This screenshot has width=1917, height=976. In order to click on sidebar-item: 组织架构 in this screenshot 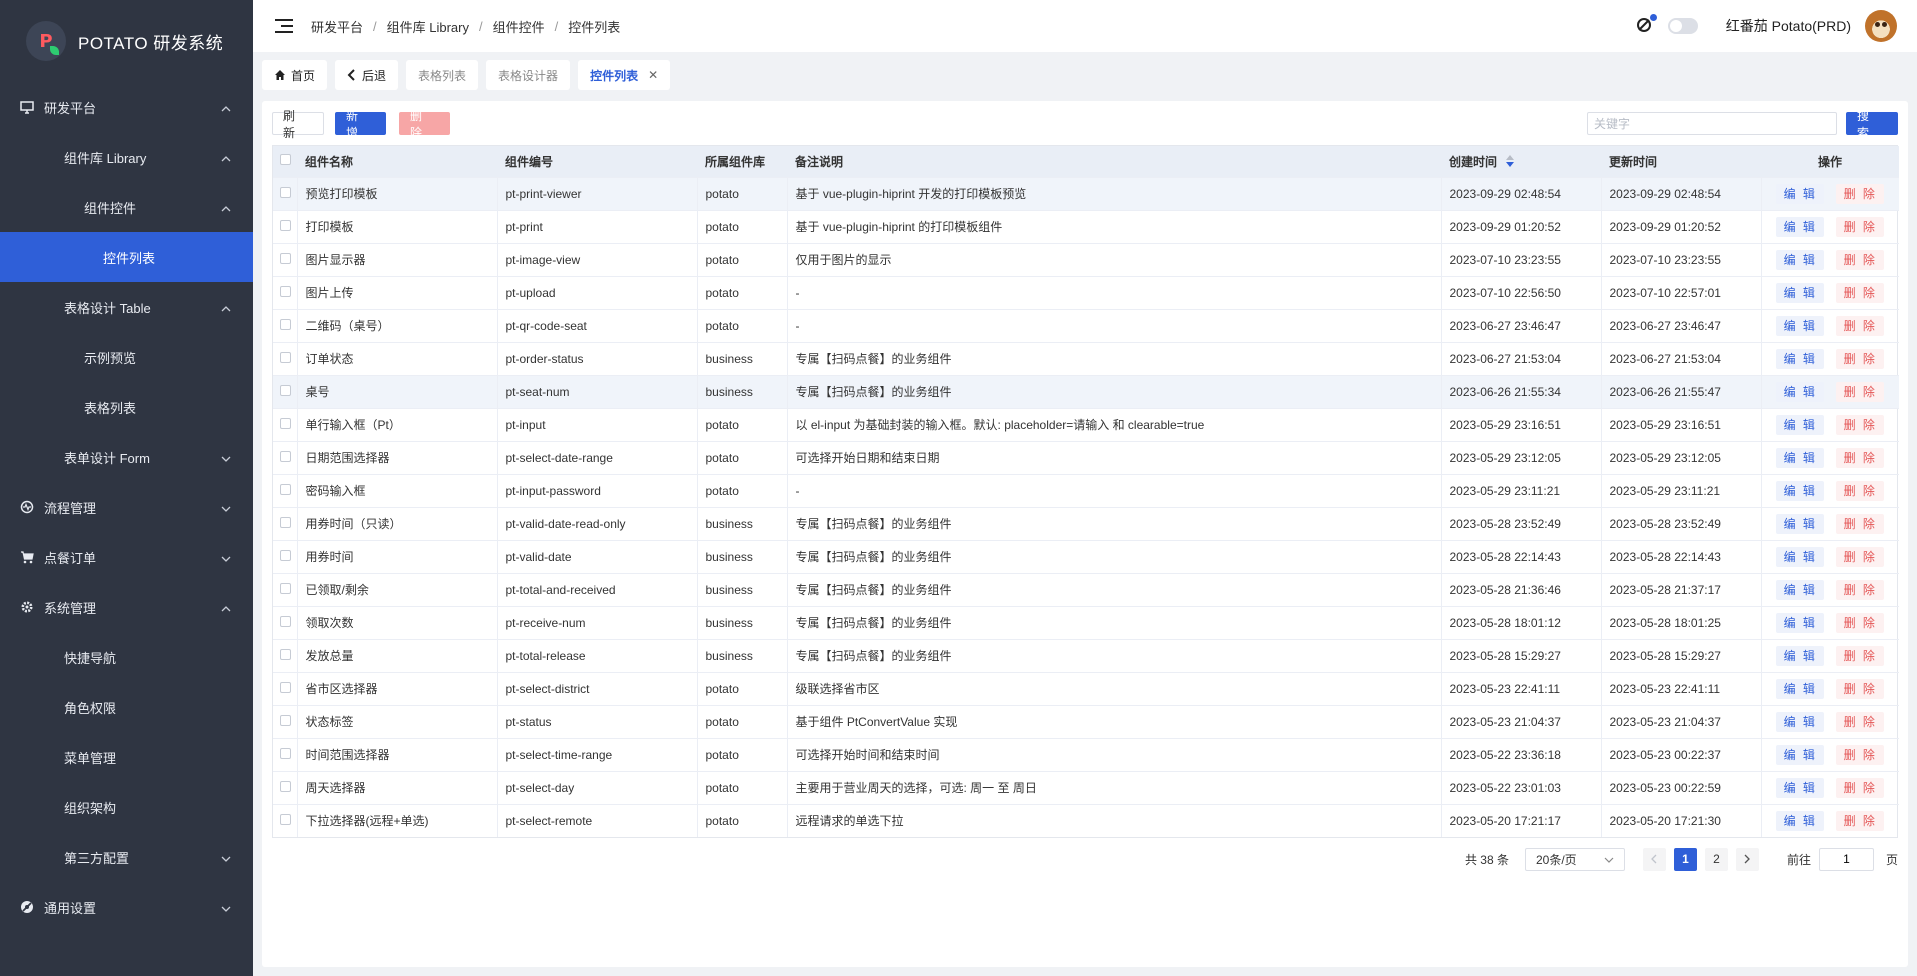, I will do `click(126, 807)`.